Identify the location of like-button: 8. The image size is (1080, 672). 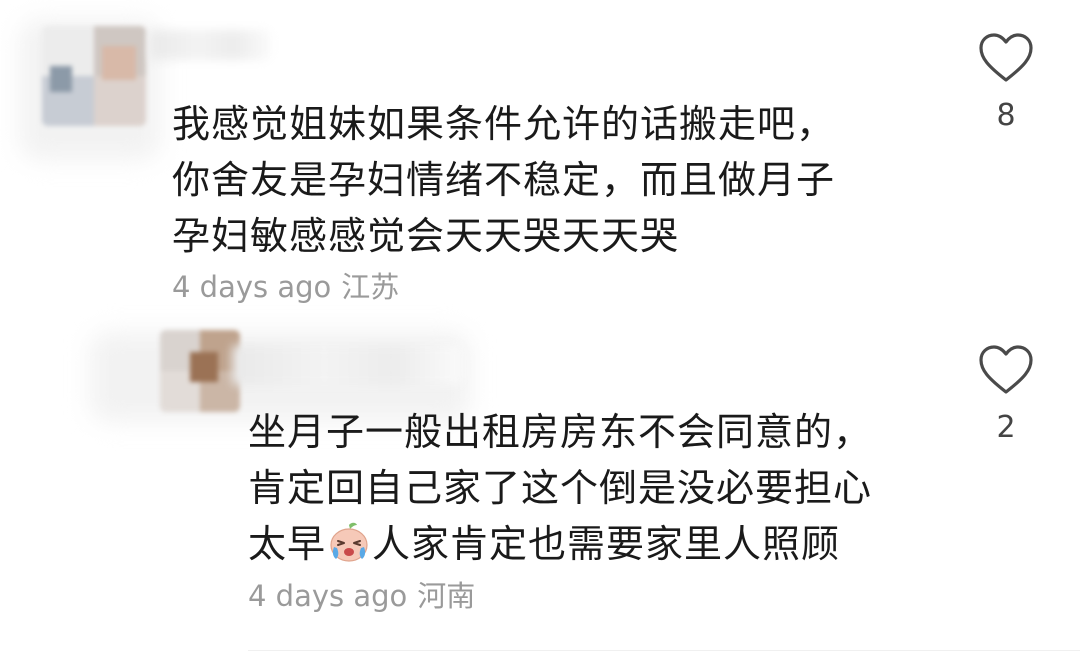
(1006, 82).